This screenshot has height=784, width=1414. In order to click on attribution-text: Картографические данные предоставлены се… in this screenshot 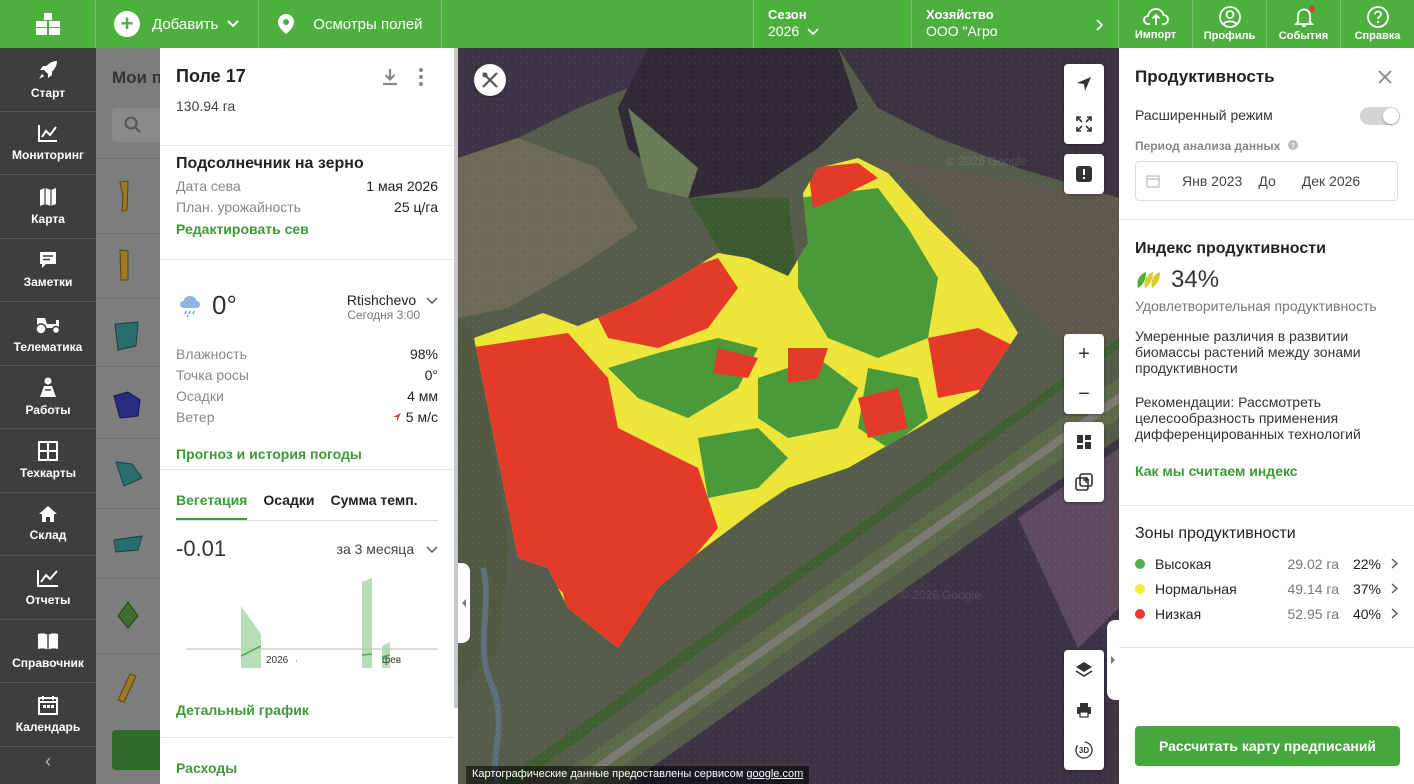, I will do `click(609, 774)`.